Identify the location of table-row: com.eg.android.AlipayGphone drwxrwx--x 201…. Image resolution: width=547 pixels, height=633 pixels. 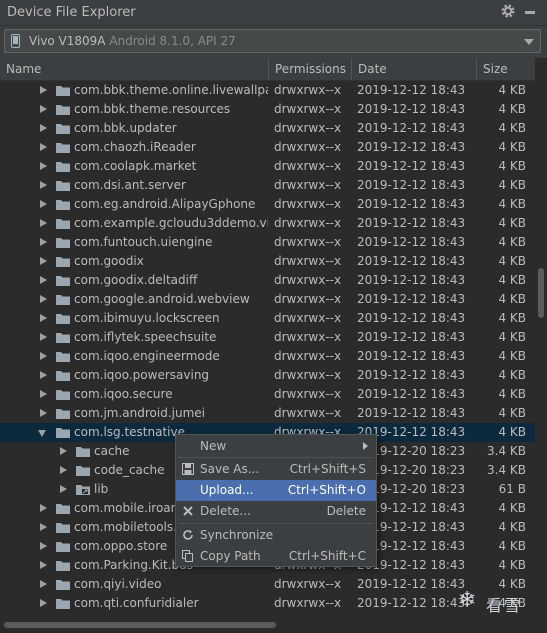
(267, 204).